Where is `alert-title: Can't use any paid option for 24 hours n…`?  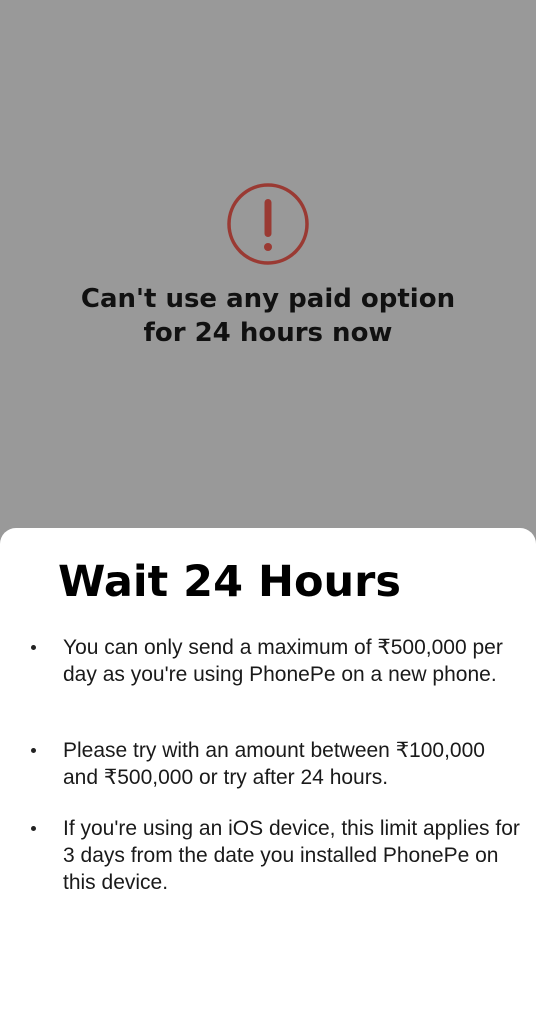 alert-title: Can't use any paid option for 24 hours n… is located at coordinates (268, 316).